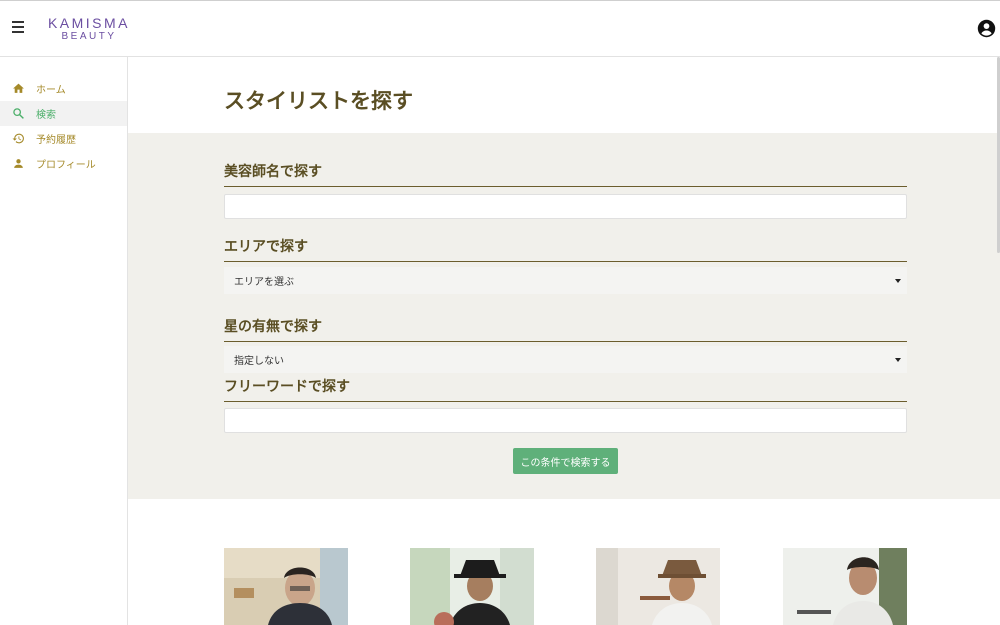  I want to click on person-icon, so click(18, 163).